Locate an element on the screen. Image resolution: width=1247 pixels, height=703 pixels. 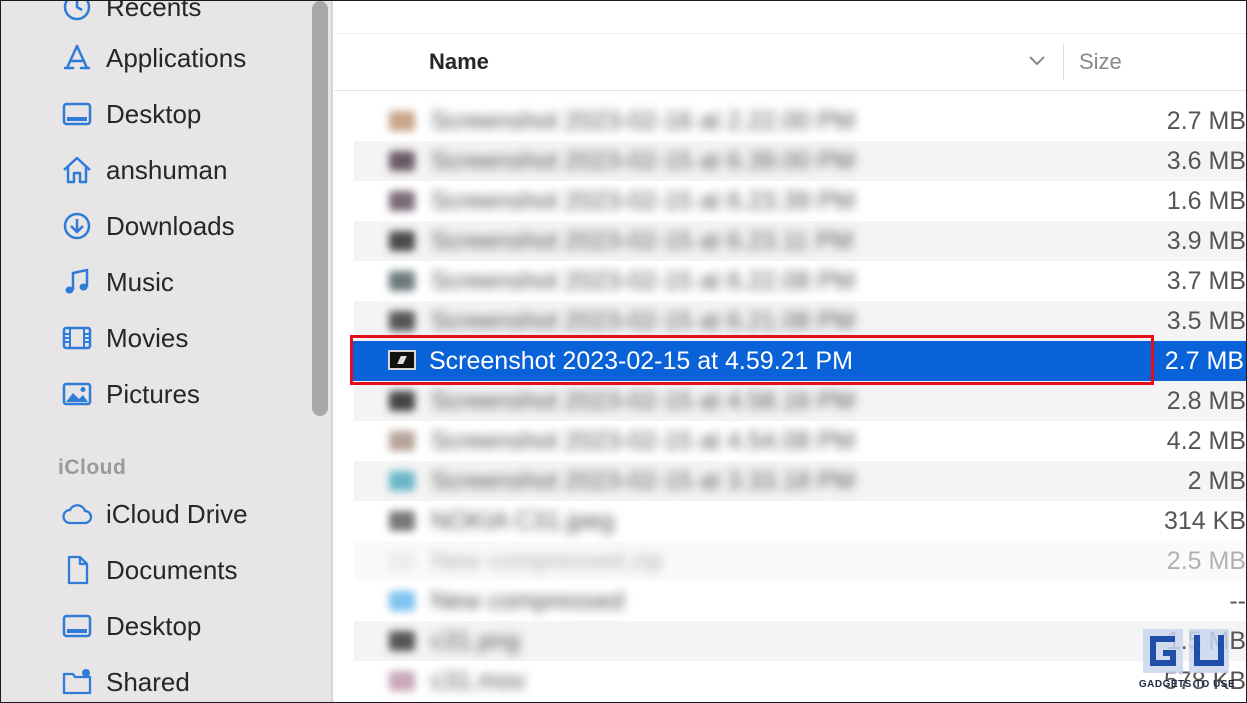
list-header: Name Size is located at coordinates (790, 62).